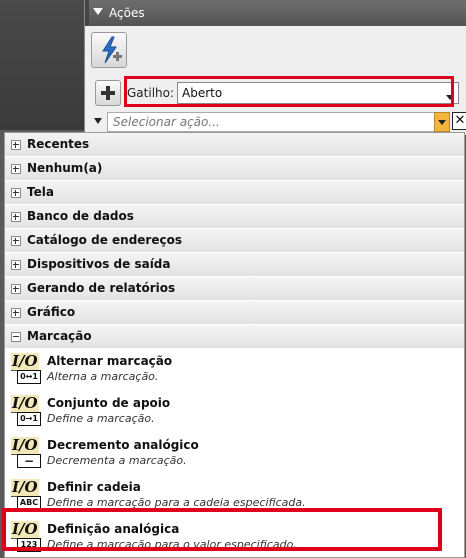  What do you see at coordinates (234, 337) in the screenshot?
I see `category-marcacao: Marcação` at bounding box center [234, 337].